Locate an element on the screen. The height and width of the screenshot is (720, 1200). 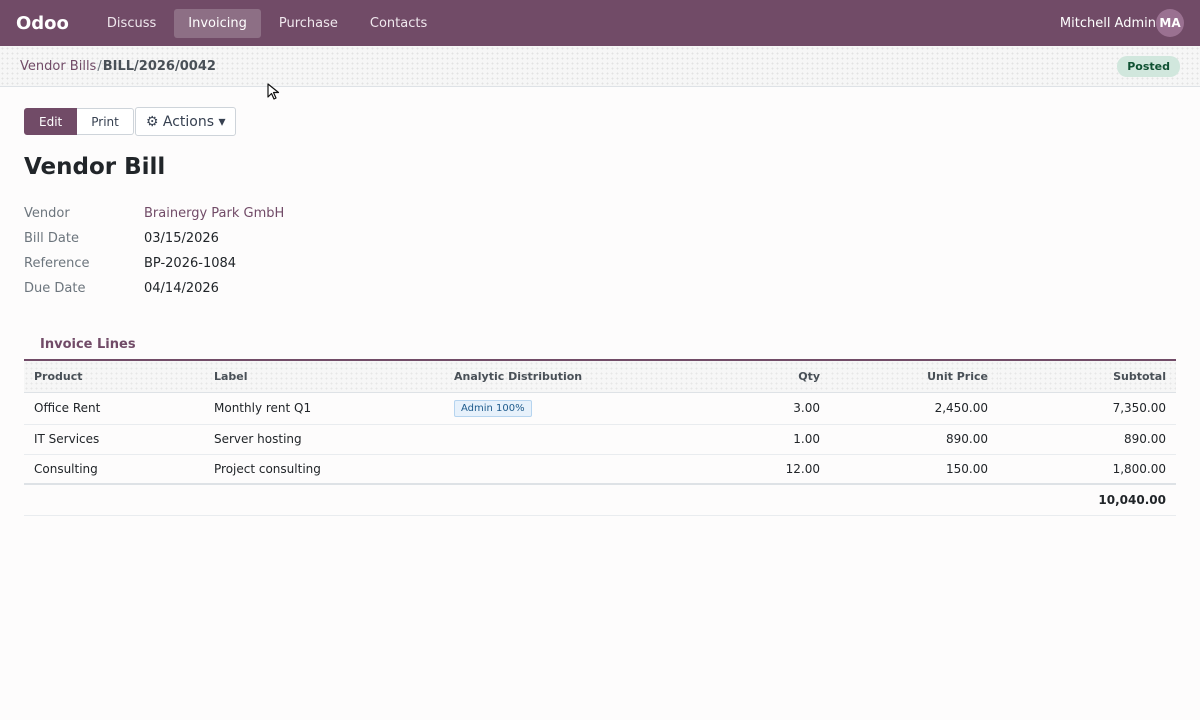
edit-button: Edit is located at coordinates (51, 121).